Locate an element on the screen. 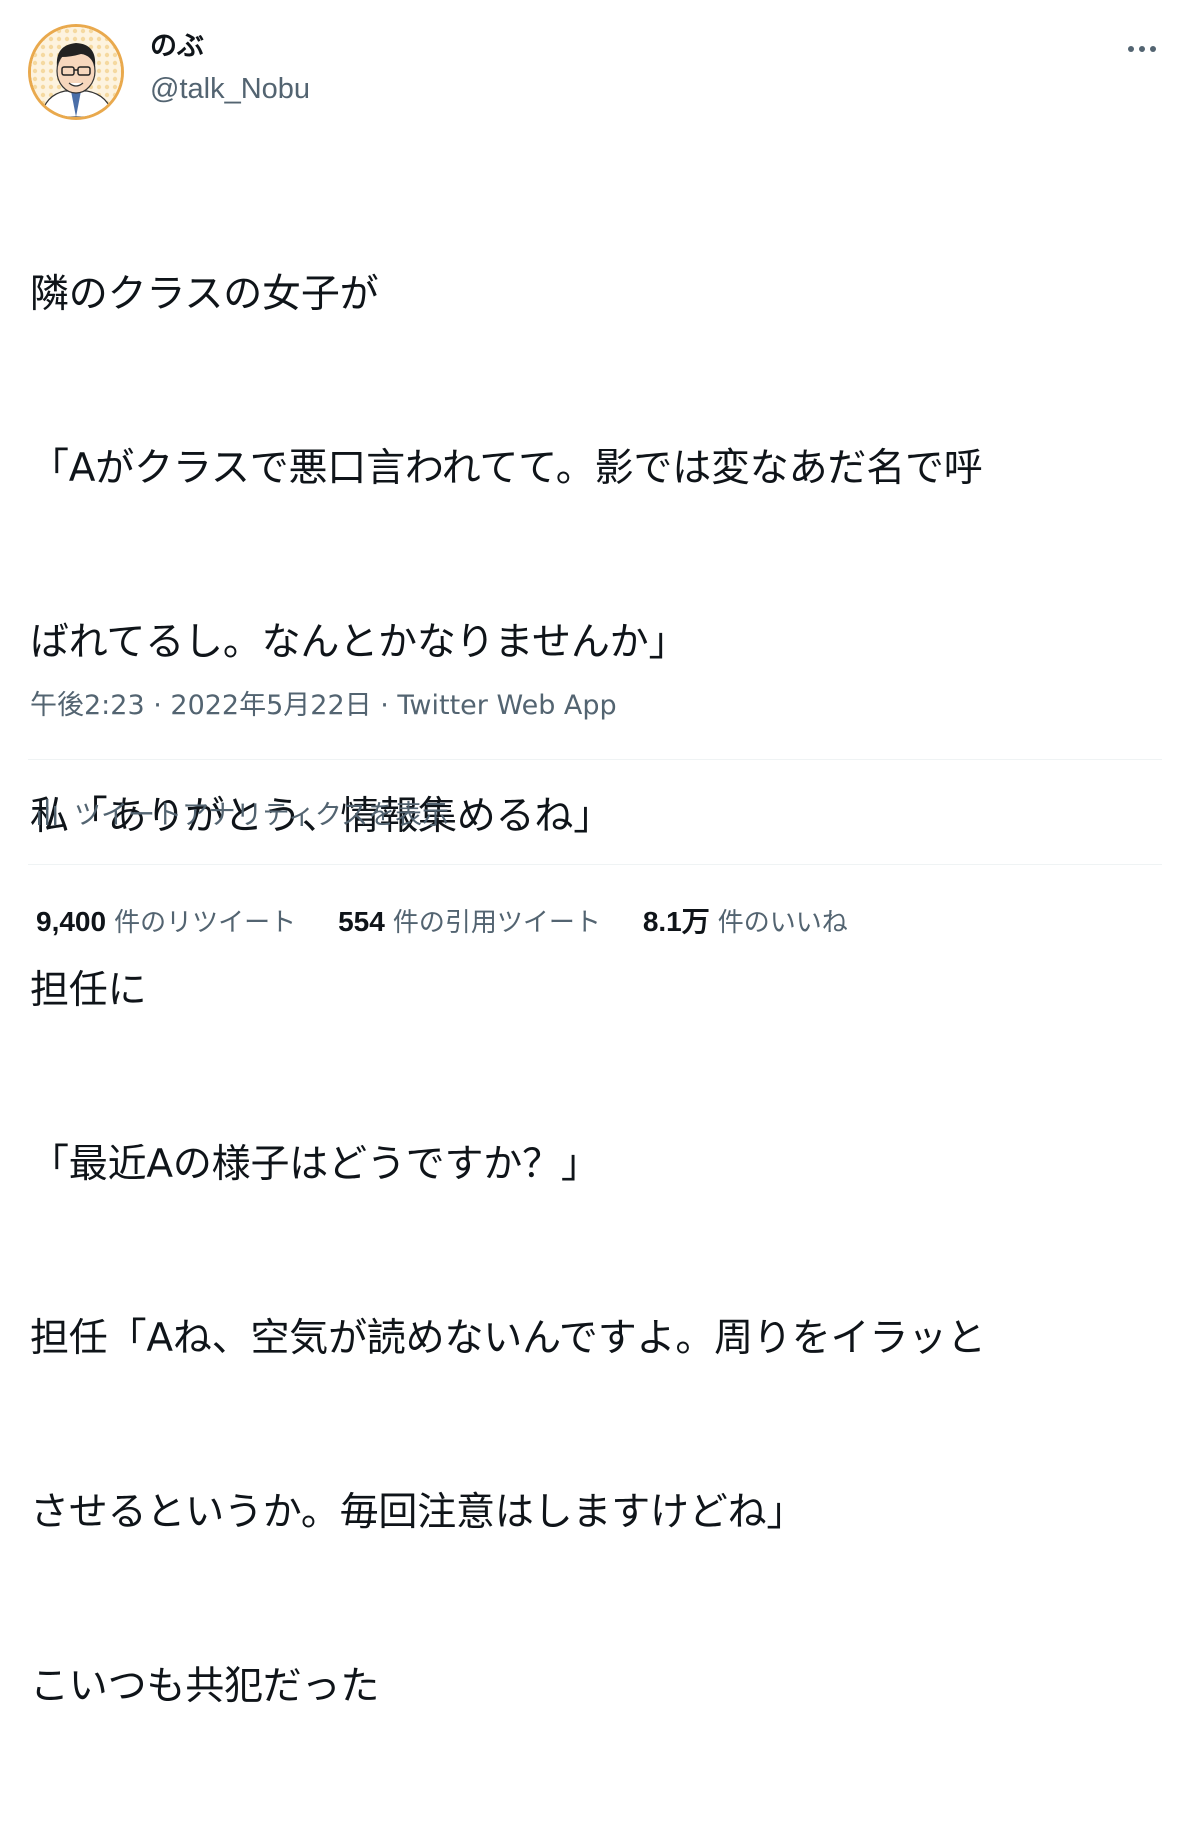  quote-tweet-count: 554 件の引用ツイート is located at coordinates (469, 920).